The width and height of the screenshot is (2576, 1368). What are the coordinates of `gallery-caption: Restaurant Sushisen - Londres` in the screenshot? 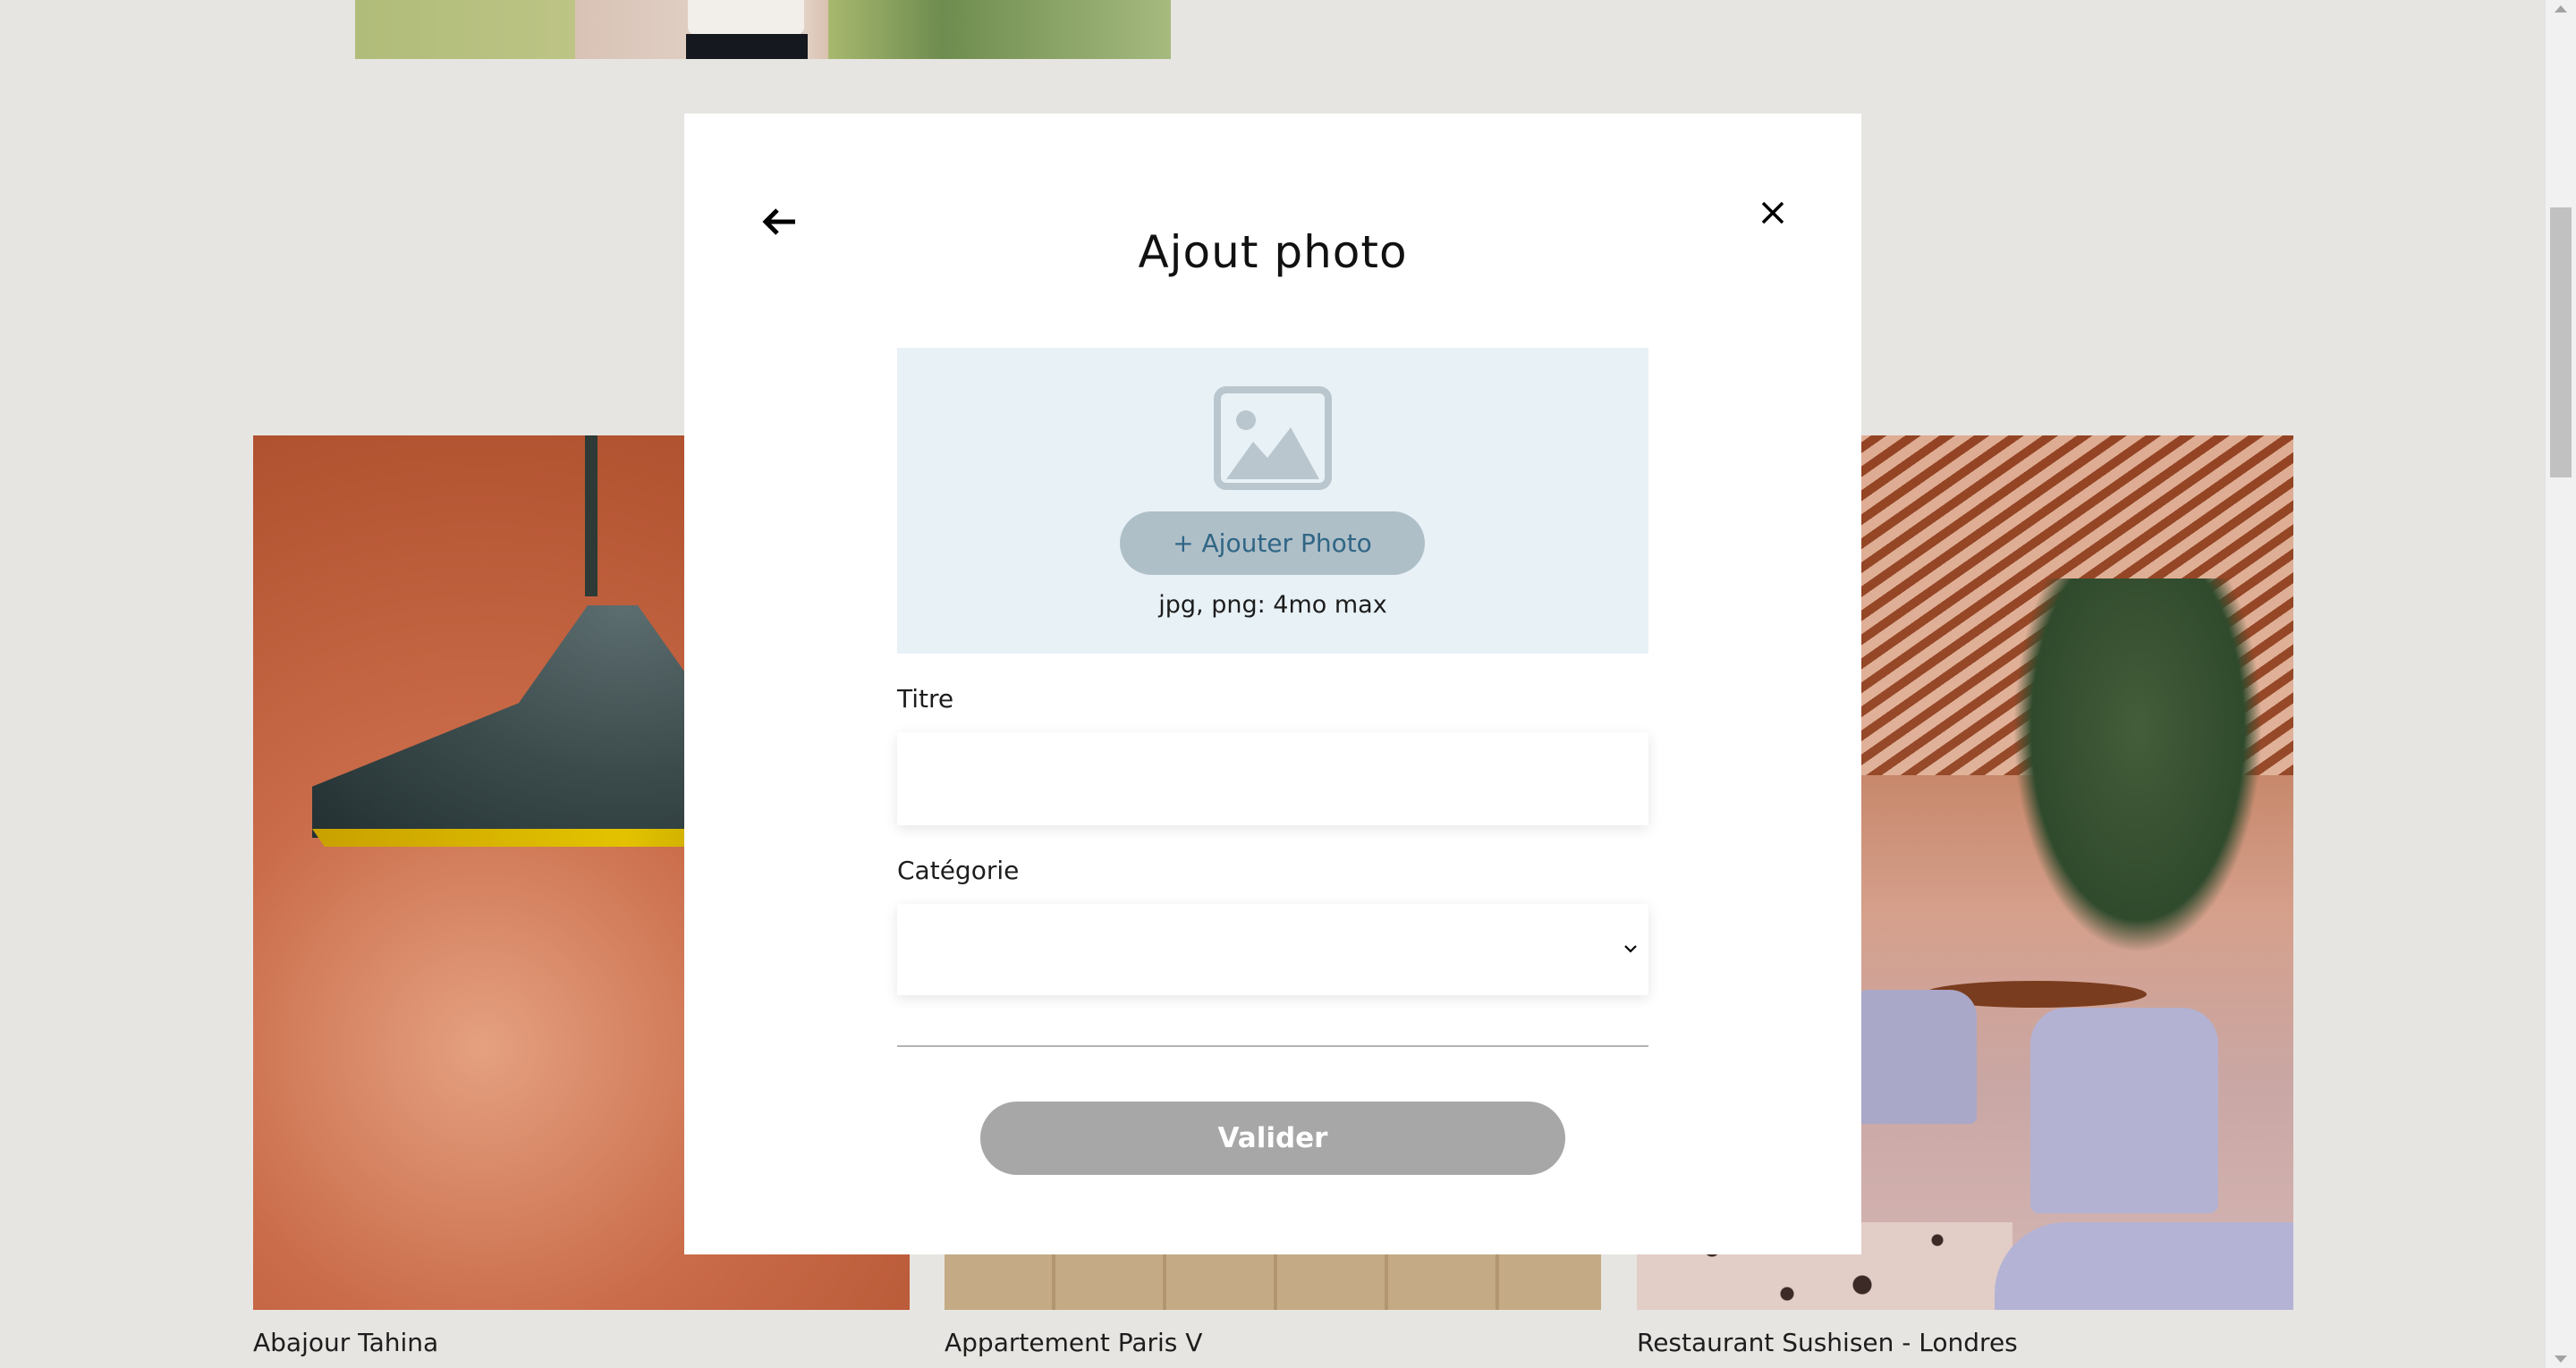 It's located at (1827, 1343).